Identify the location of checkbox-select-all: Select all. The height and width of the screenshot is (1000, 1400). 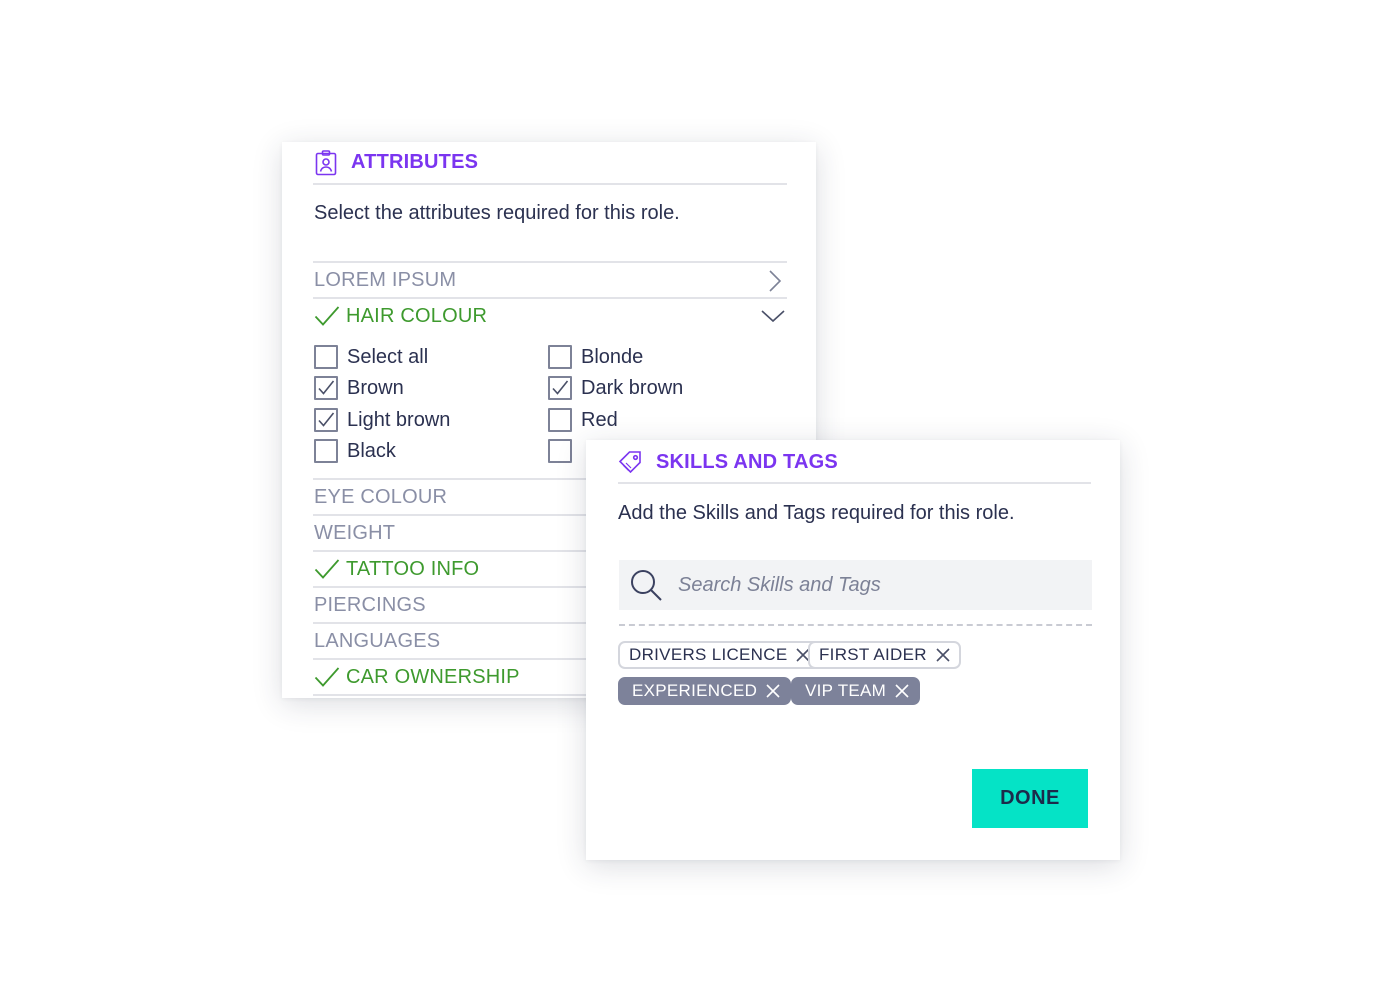
(371, 357).